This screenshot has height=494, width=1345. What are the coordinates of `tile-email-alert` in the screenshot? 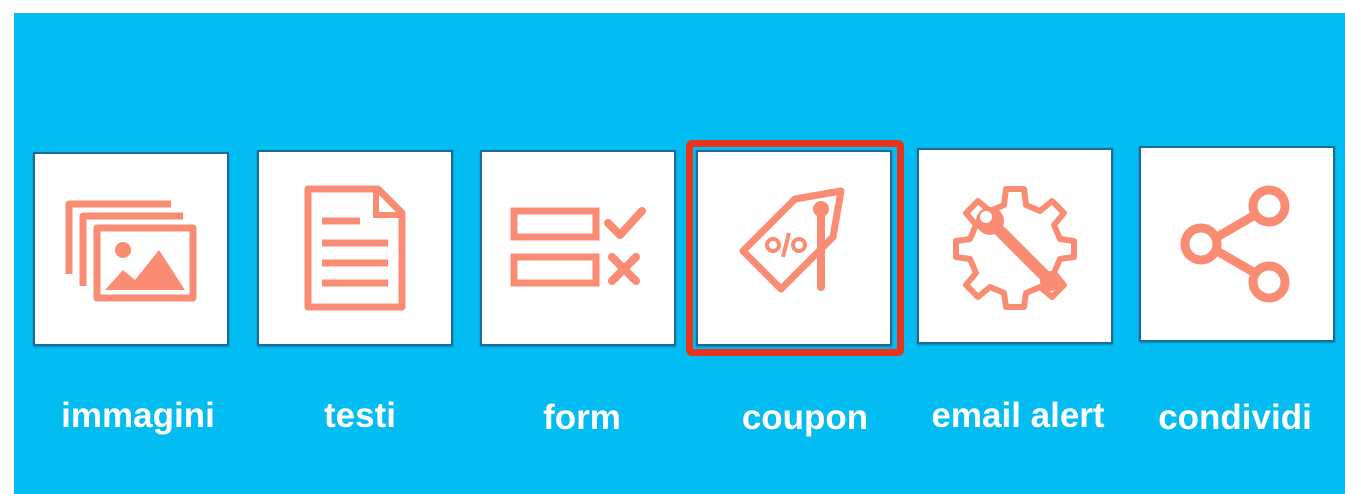 It's located at (1015, 246).